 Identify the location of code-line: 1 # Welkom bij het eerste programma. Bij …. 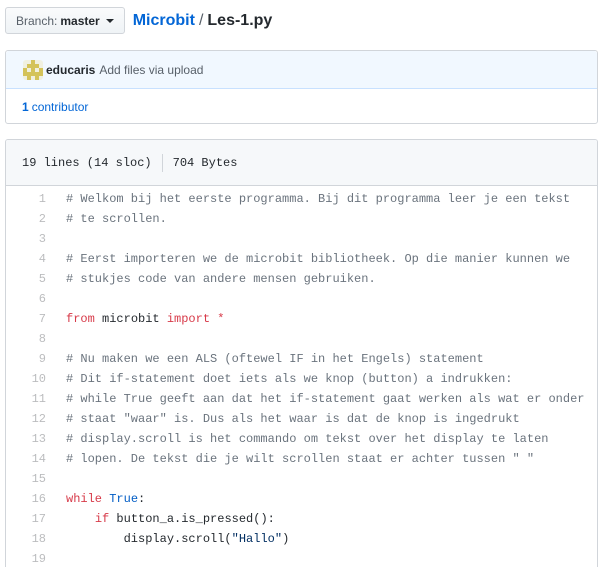
(301, 199).